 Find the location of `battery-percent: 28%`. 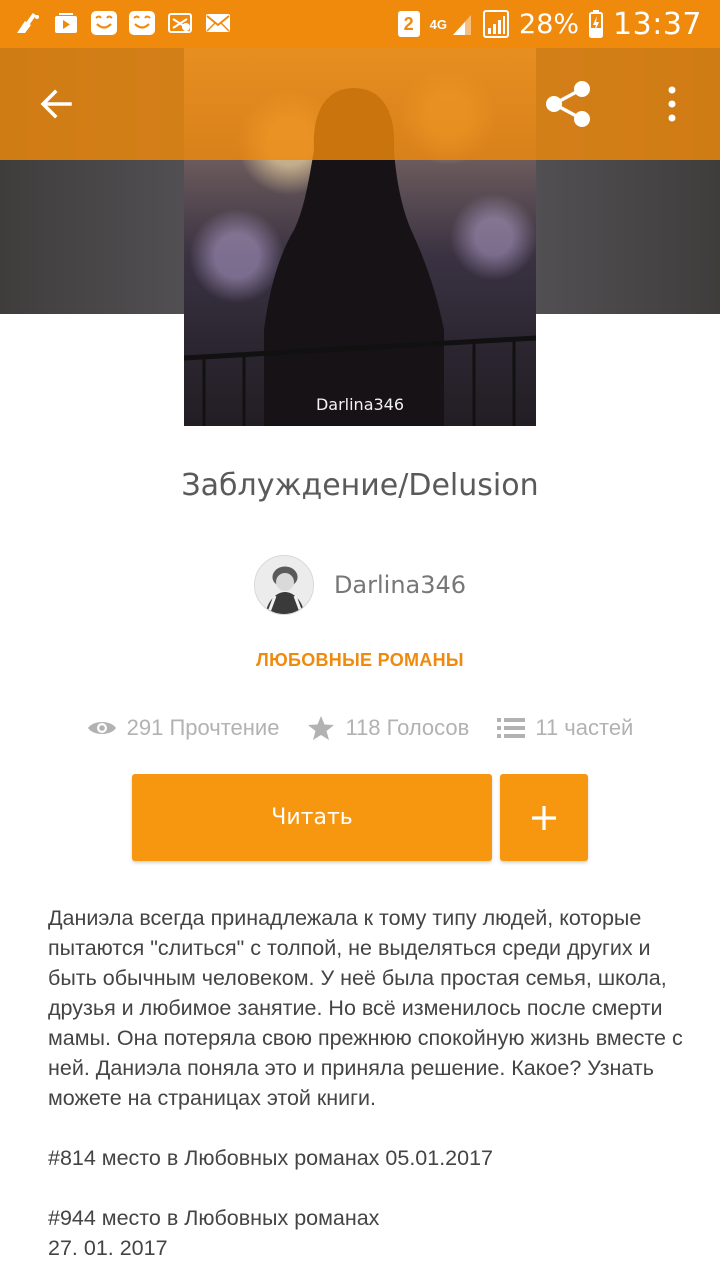

battery-percent: 28% is located at coordinates (549, 24).